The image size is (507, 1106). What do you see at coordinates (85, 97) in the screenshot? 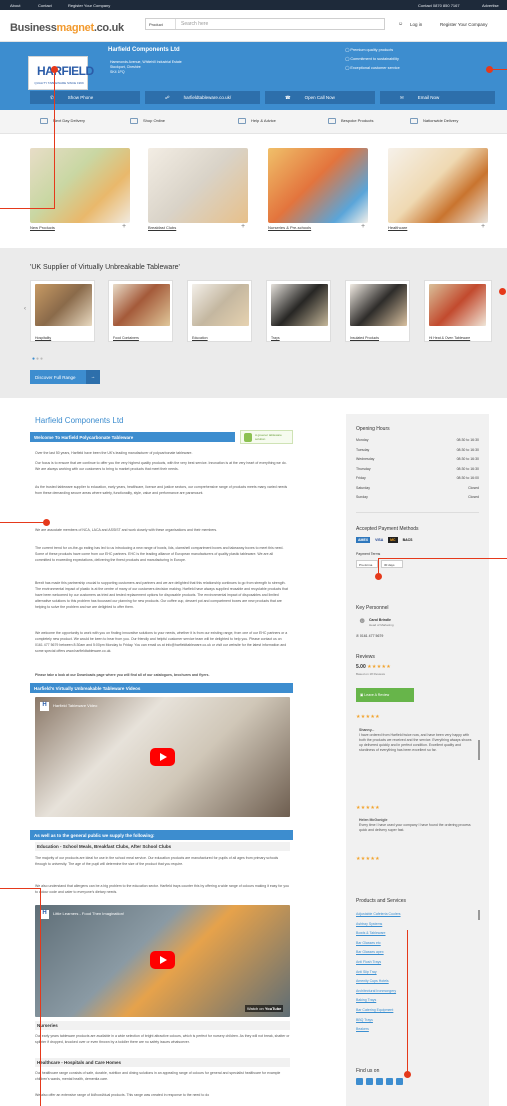
I see `phone-button: ✆ Show Phone` at bounding box center [85, 97].